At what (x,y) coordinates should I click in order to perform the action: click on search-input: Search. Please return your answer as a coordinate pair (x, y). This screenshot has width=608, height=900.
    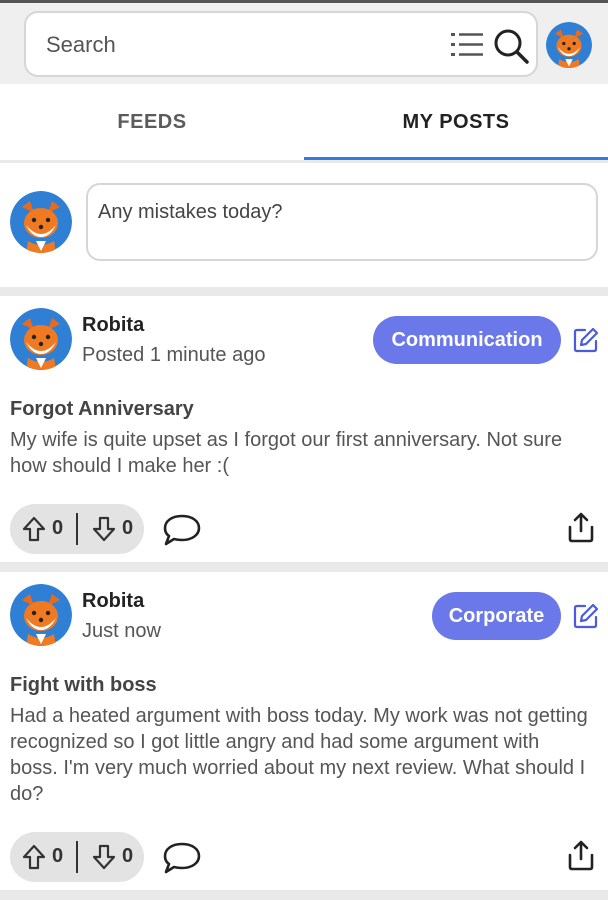
    Looking at the image, I should click on (81, 45).